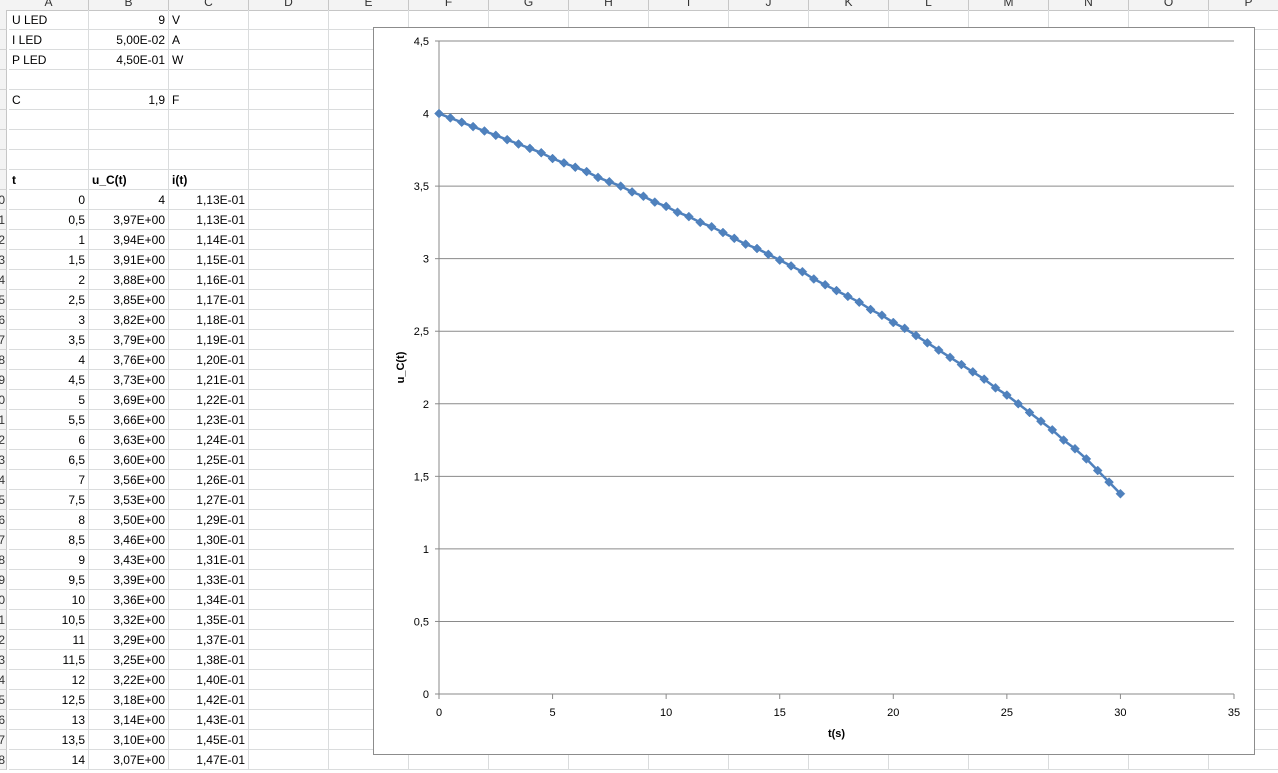 This screenshot has height=773, width=1278. Describe the element at coordinates (49, 500) in the screenshot. I see `cell: 7,5` at that location.